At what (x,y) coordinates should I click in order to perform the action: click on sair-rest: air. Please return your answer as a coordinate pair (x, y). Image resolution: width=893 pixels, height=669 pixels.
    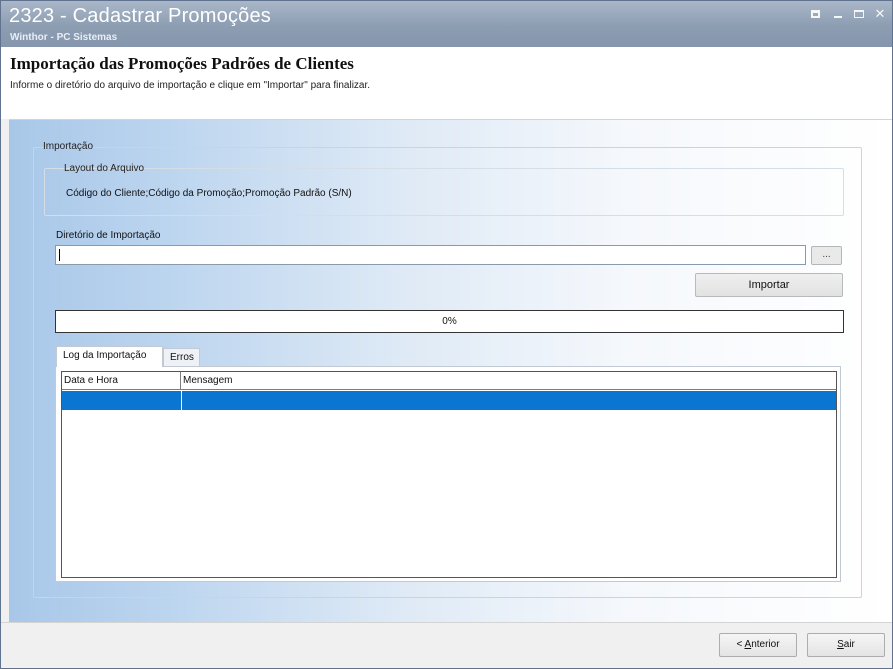
    Looking at the image, I should click on (849, 644).